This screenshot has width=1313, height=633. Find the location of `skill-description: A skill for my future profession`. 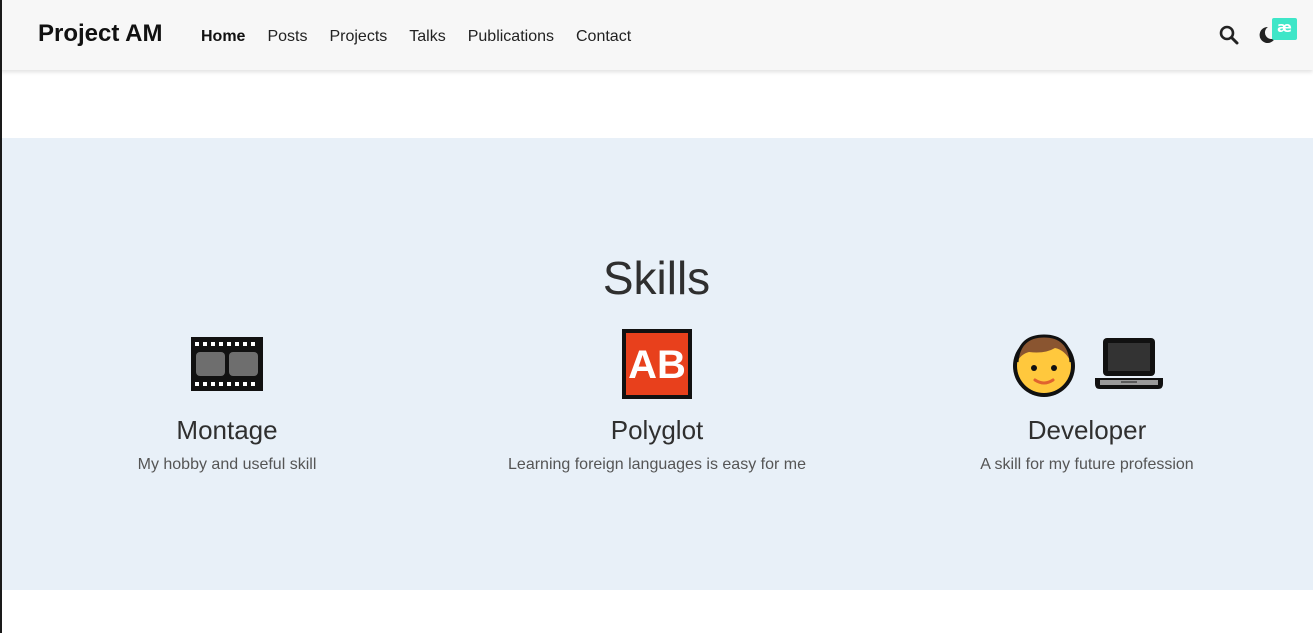

skill-description: A skill for my future profession is located at coordinates (1087, 464).